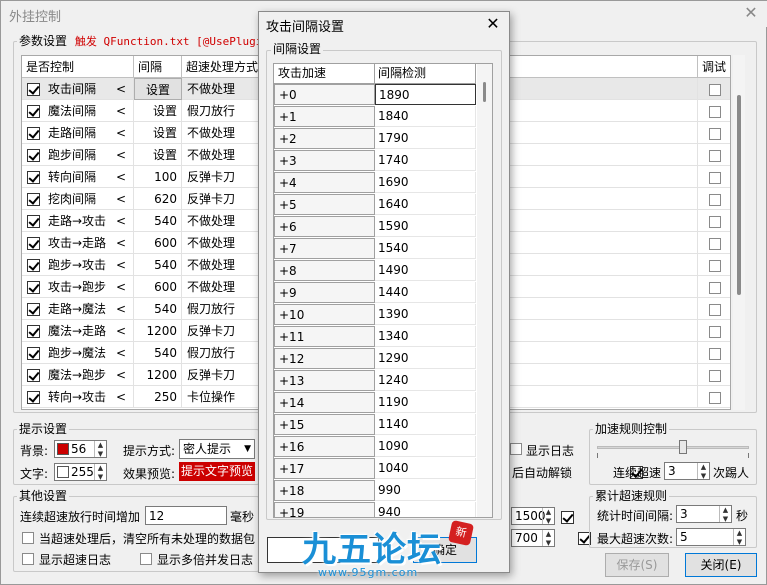 The width and height of the screenshot is (767, 585). Describe the element at coordinates (425, 402) in the screenshot. I see `interval-row-value: 1190` at that location.